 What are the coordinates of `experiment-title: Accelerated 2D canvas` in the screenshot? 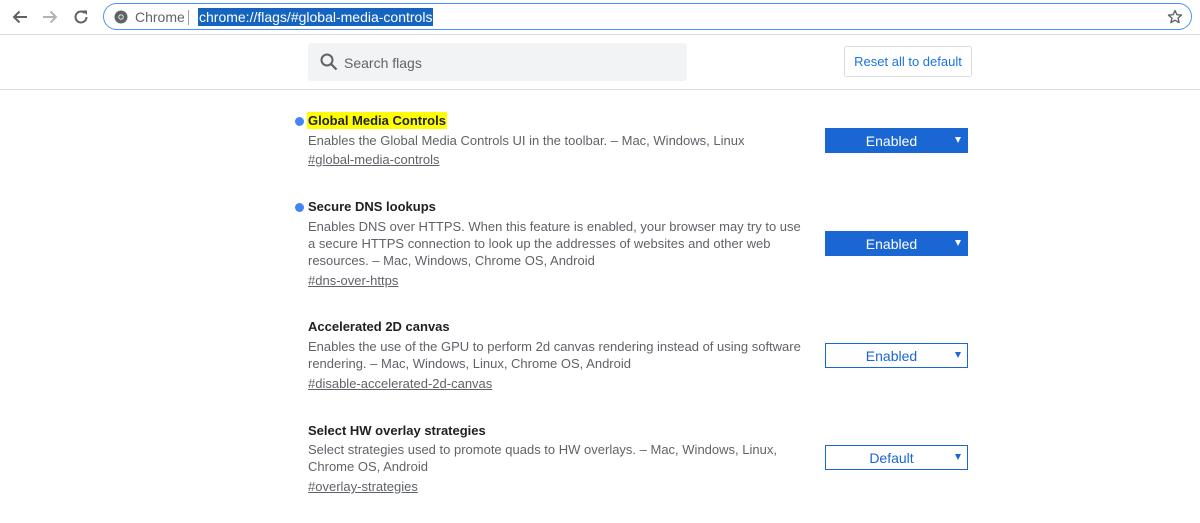 It's located at (379, 326).